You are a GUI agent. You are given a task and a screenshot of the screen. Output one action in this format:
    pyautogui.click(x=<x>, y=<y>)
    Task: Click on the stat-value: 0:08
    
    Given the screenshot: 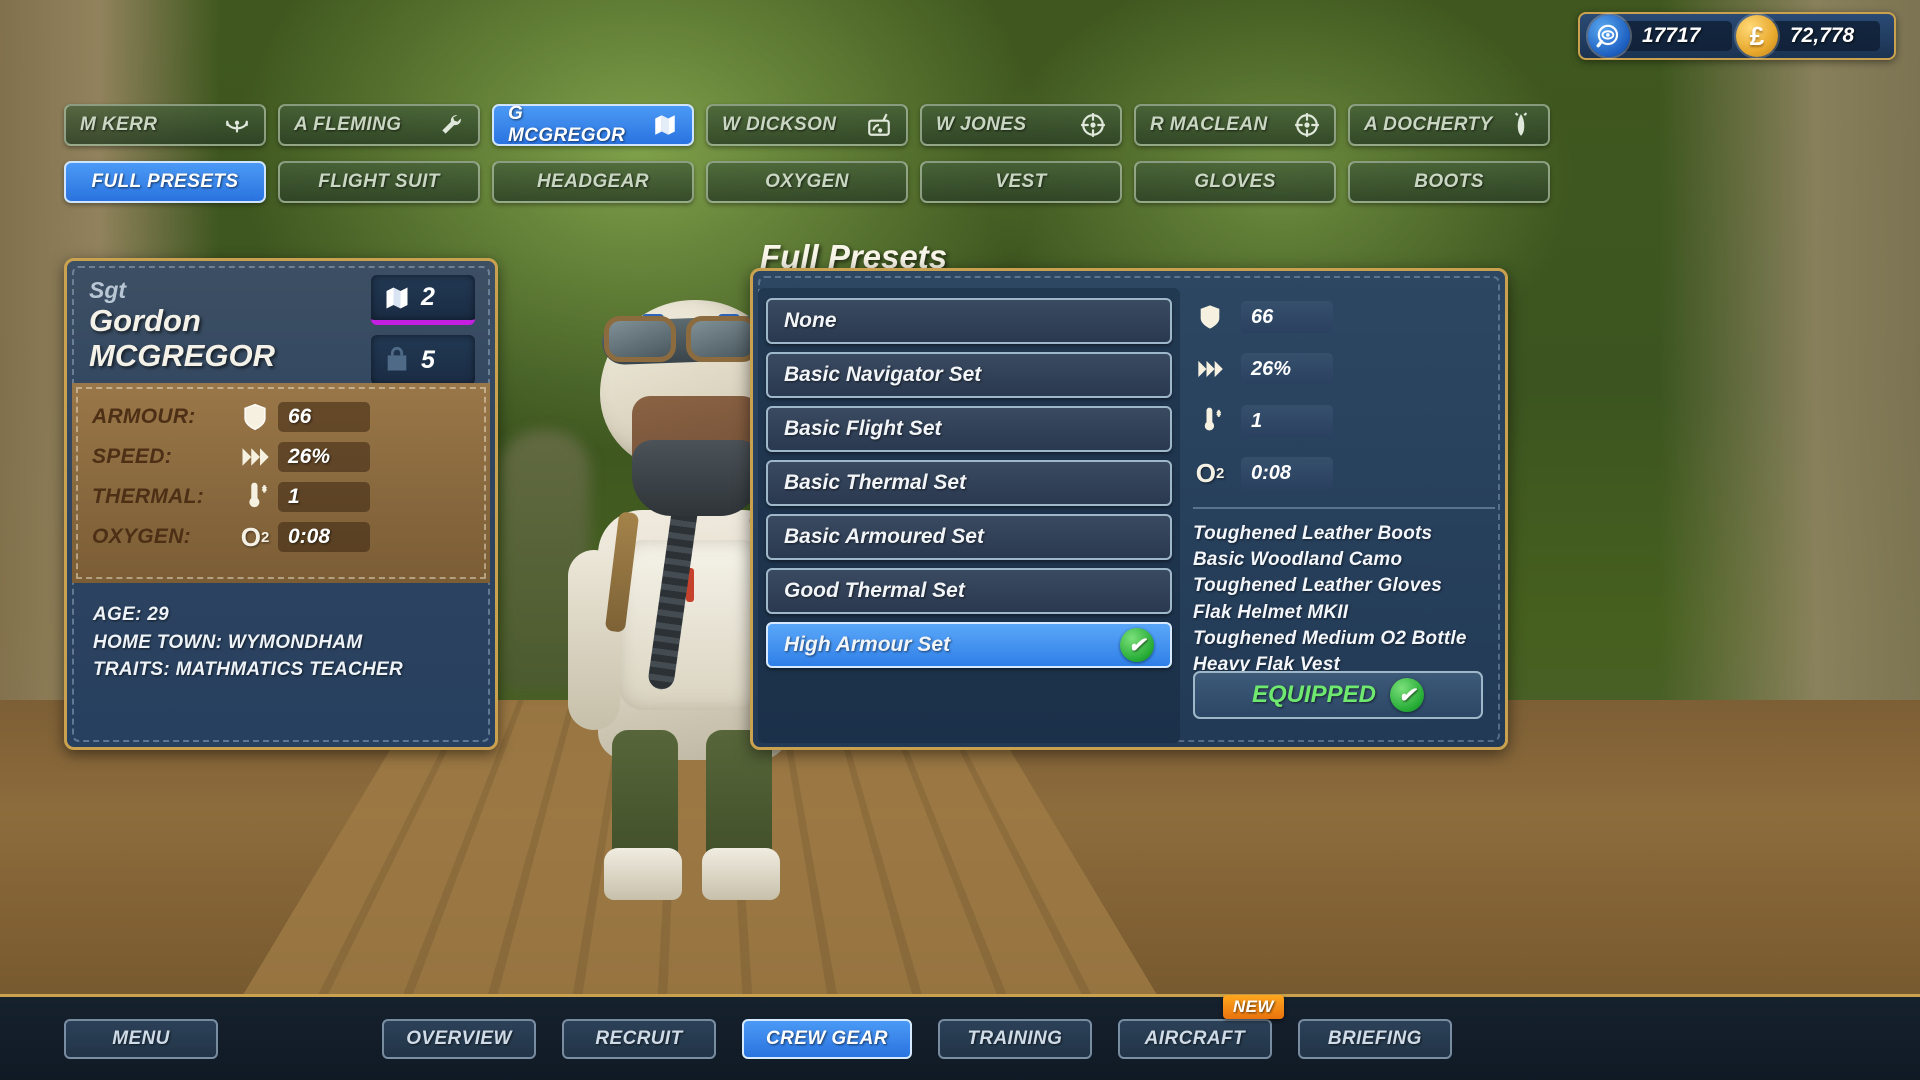 What is the action you would take?
    pyautogui.click(x=324, y=537)
    